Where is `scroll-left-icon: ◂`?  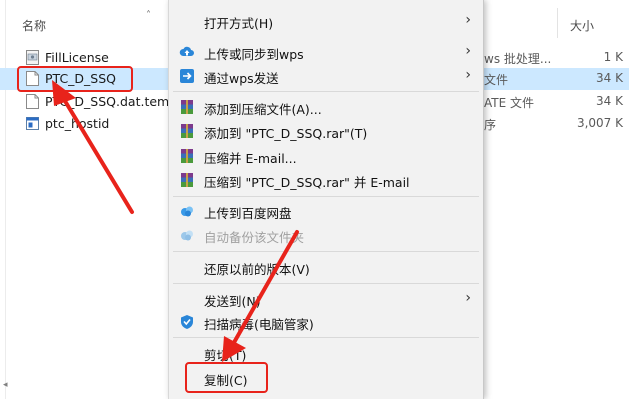
scroll-left-icon: ◂ is located at coordinates (5, 385).